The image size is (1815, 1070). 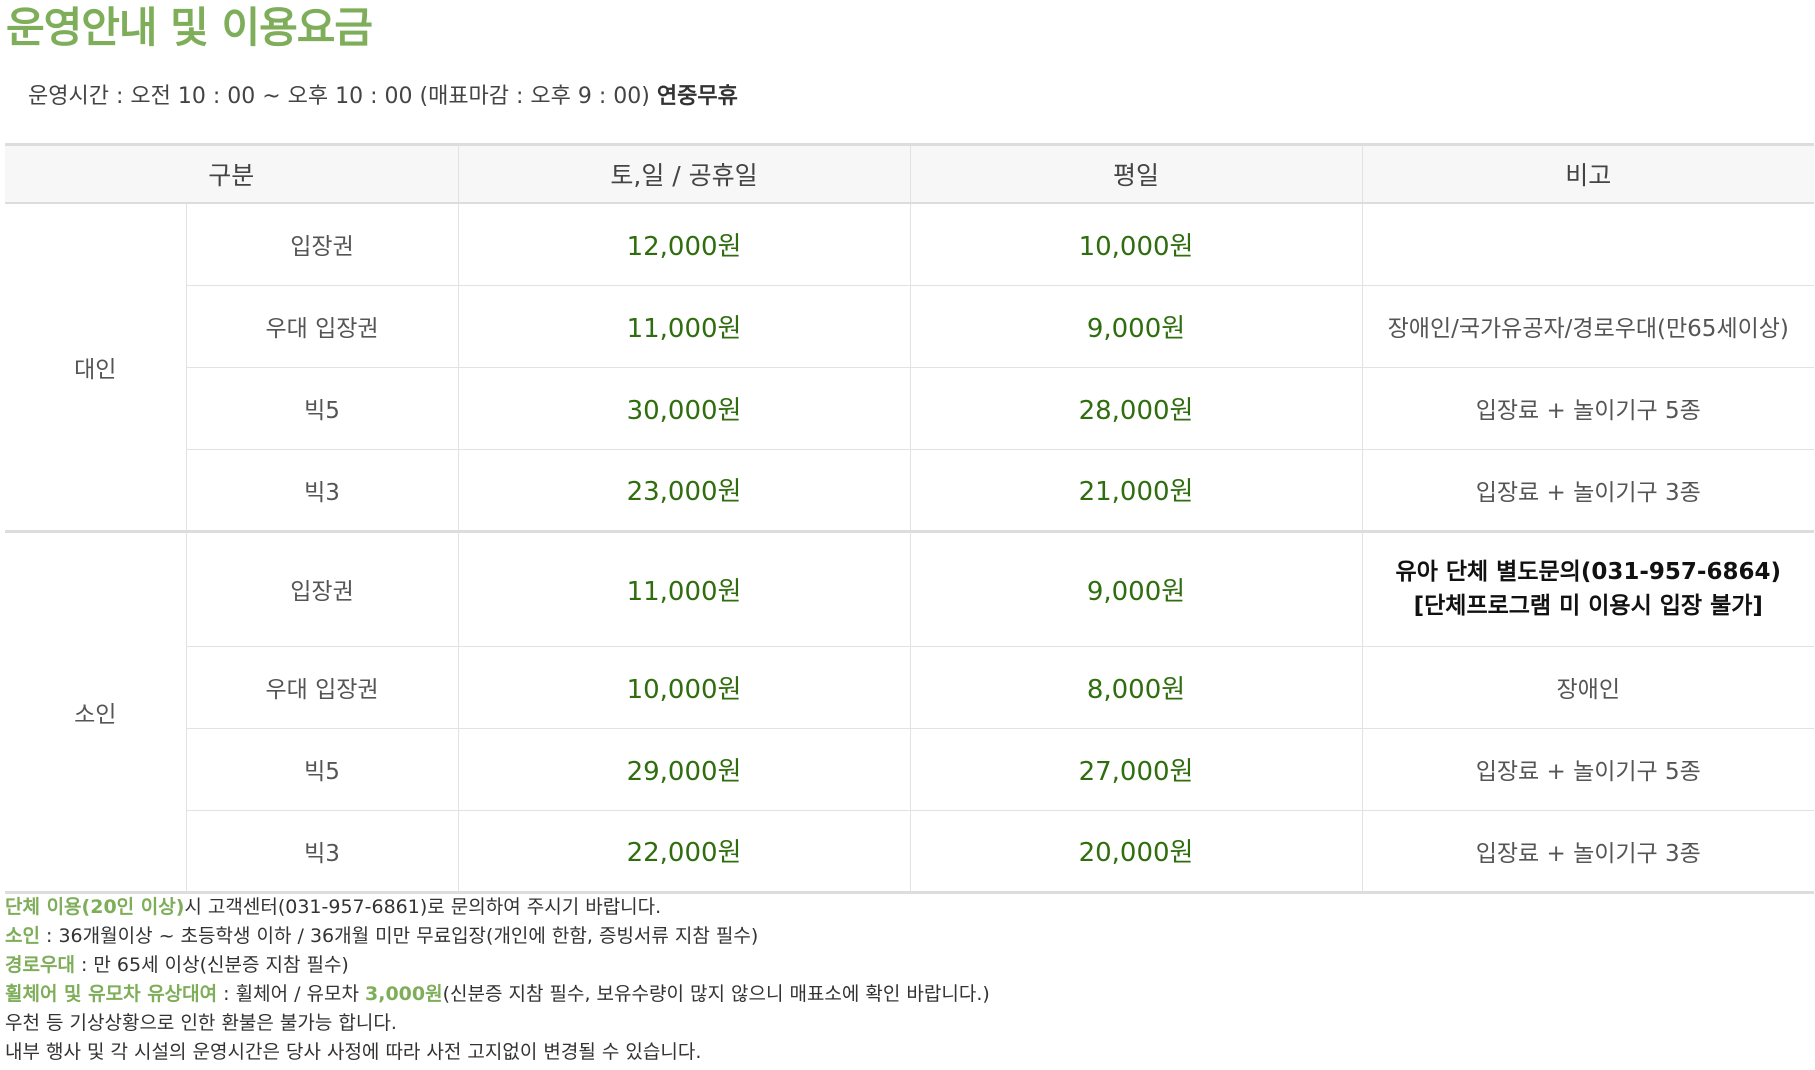 What do you see at coordinates (497, 965) in the screenshot?
I see `note-senior: 경로우대 : 만 65세 이상(신분증 지참 필수)` at bounding box center [497, 965].